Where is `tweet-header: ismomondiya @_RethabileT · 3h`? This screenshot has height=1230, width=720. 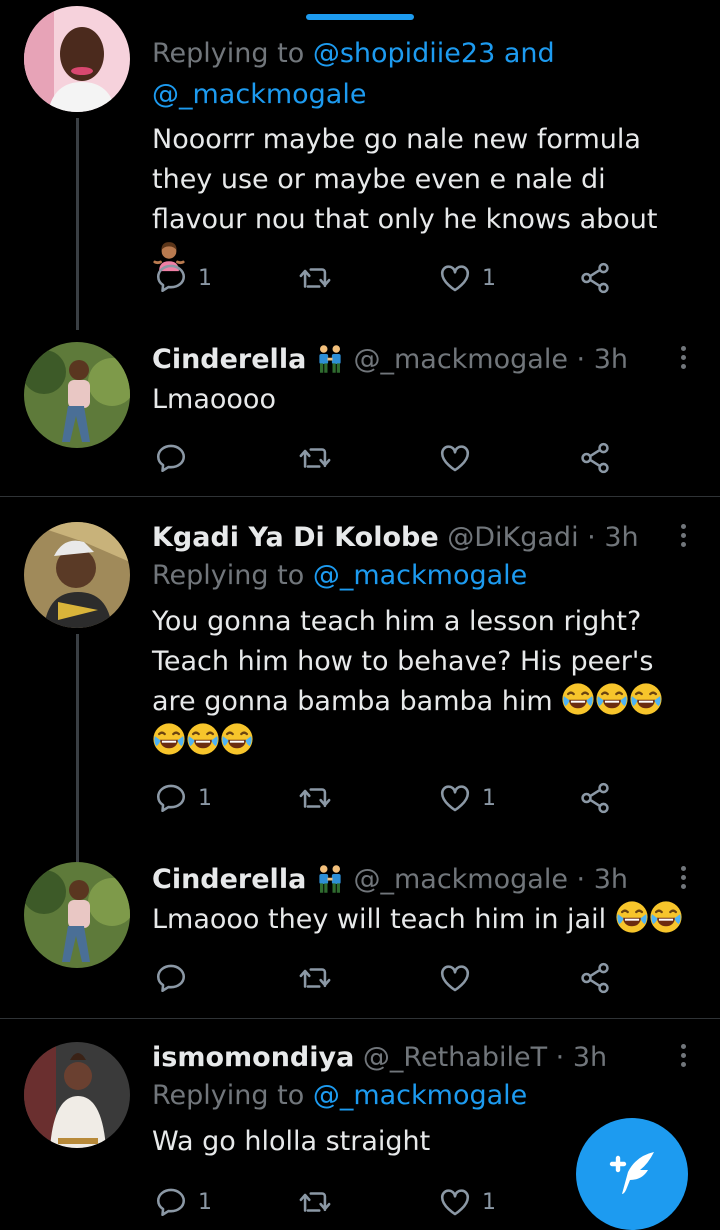 tweet-header: ismomondiya @_RethabileT · 3h is located at coordinates (401, 1058).